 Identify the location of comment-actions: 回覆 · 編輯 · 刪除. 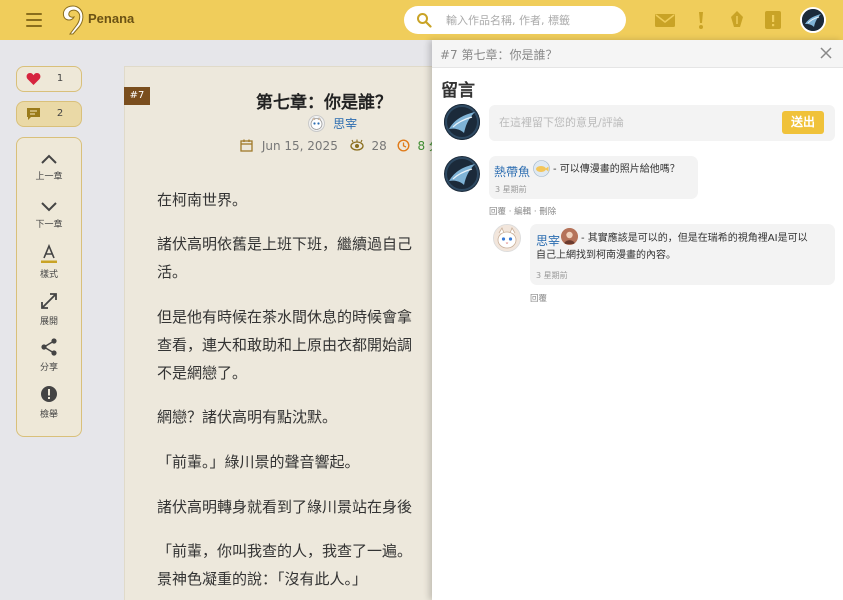
(522, 211).